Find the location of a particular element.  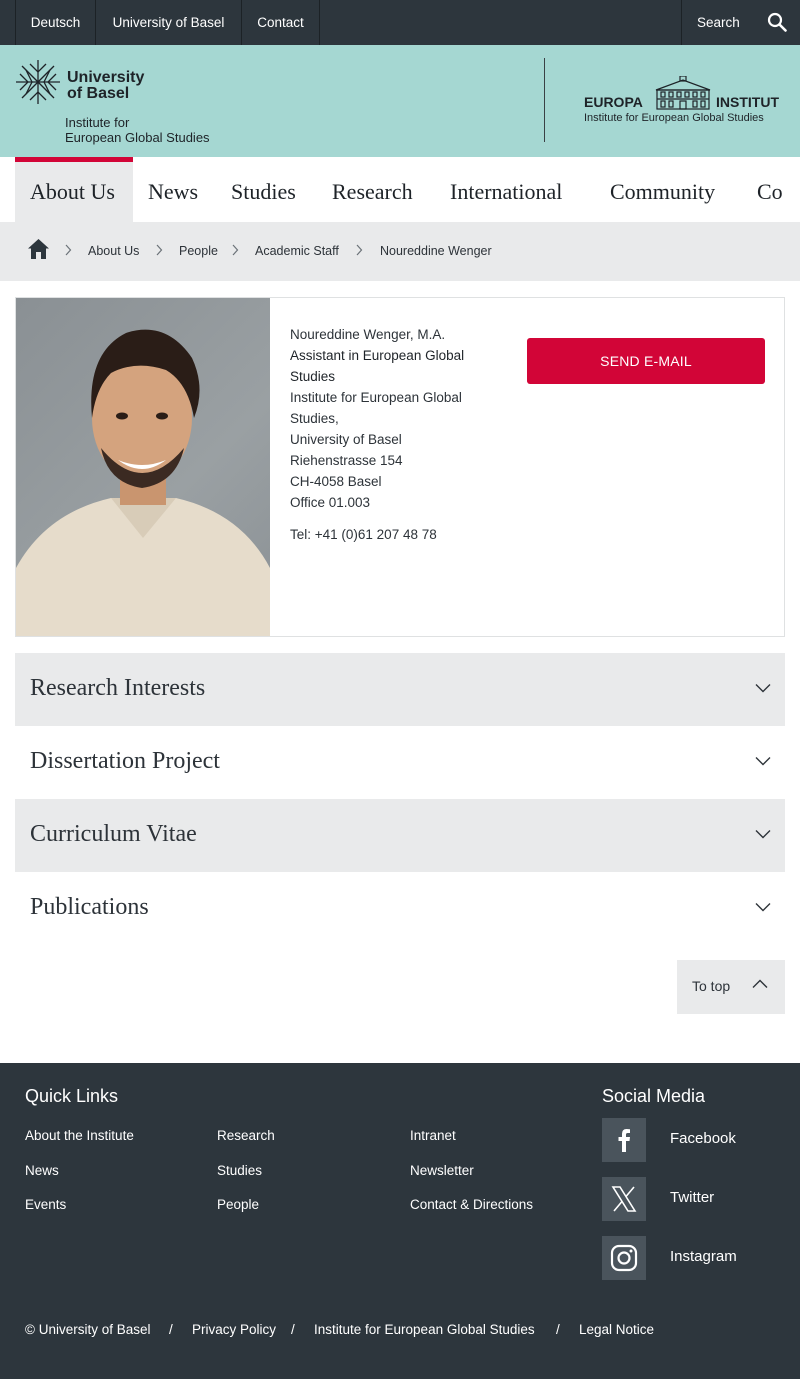

to-top-button: To top is located at coordinates (731, 987).